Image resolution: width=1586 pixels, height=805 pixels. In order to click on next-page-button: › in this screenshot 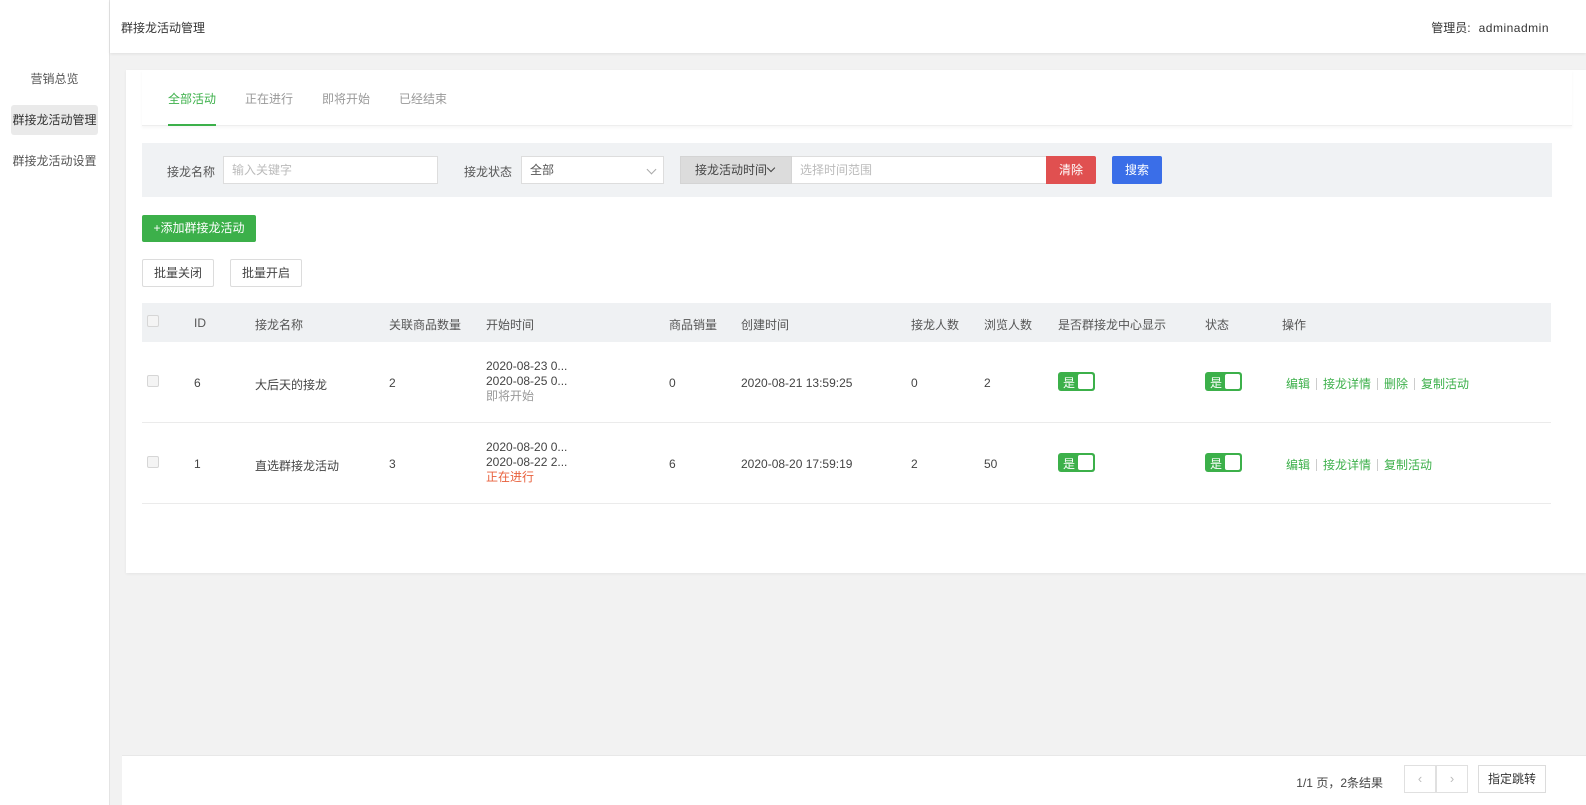, I will do `click(1452, 779)`.